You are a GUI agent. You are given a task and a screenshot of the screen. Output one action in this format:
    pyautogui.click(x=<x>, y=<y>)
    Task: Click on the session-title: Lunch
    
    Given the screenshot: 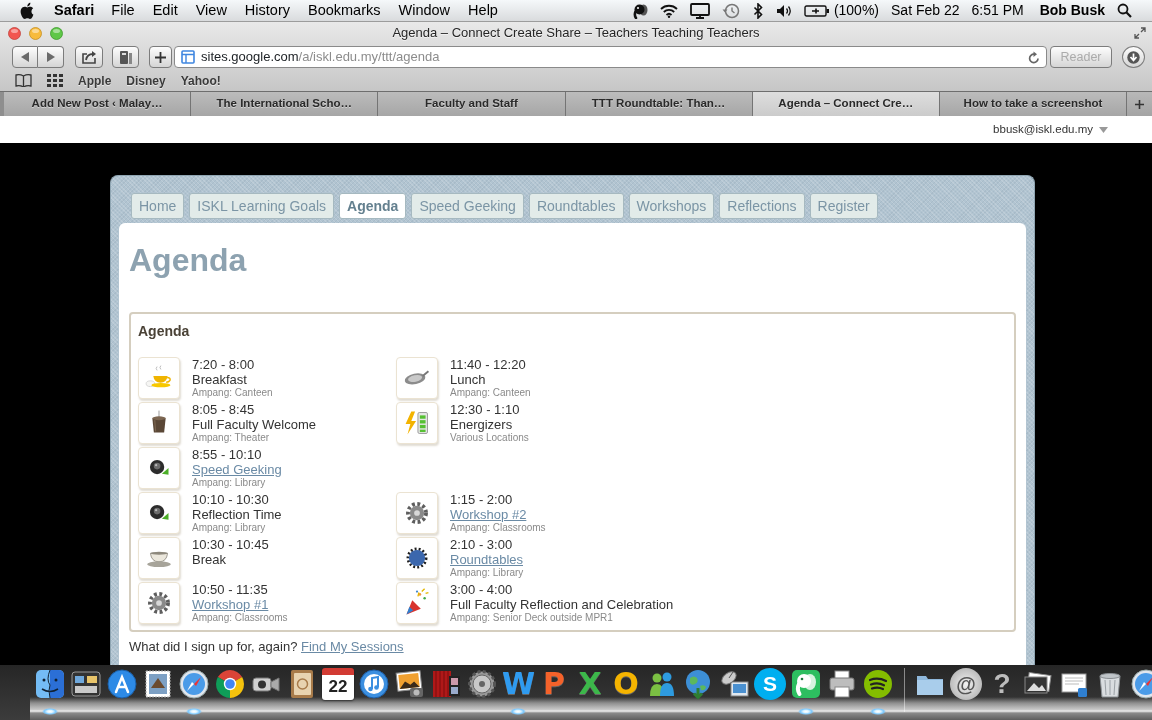 What is the action you would take?
    pyautogui.click(x=468, y=379)
    